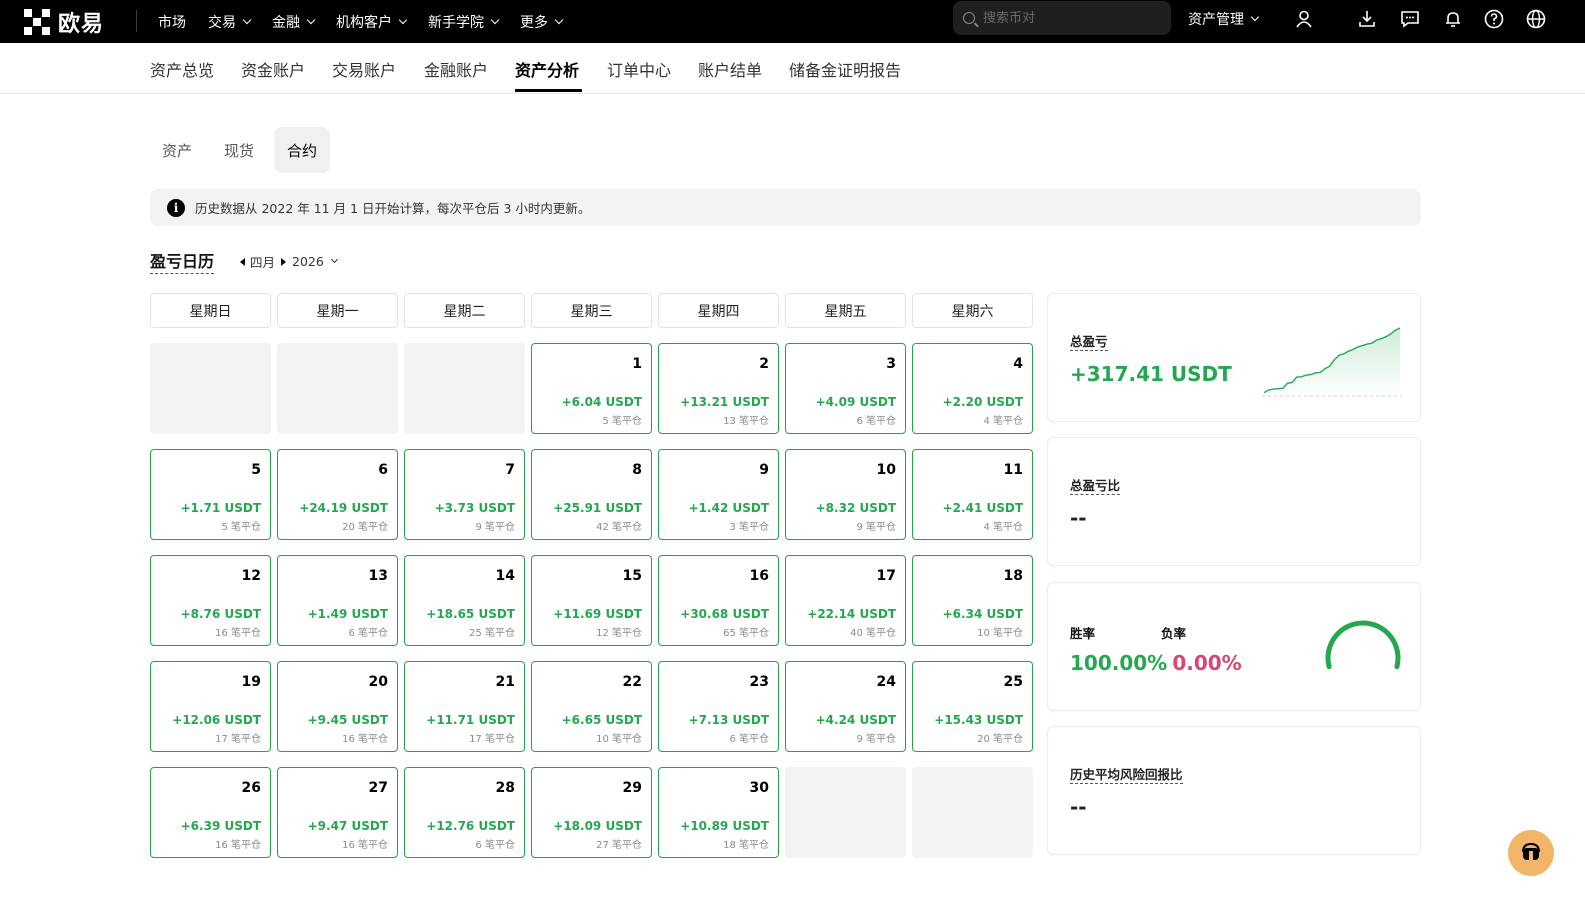 The image size is (1585, 900). Describe the element at coordinates (972, 494) in the screenshot. I see `calendar-day: 11 +2.41 USDT 4 笔平仓` at that location.